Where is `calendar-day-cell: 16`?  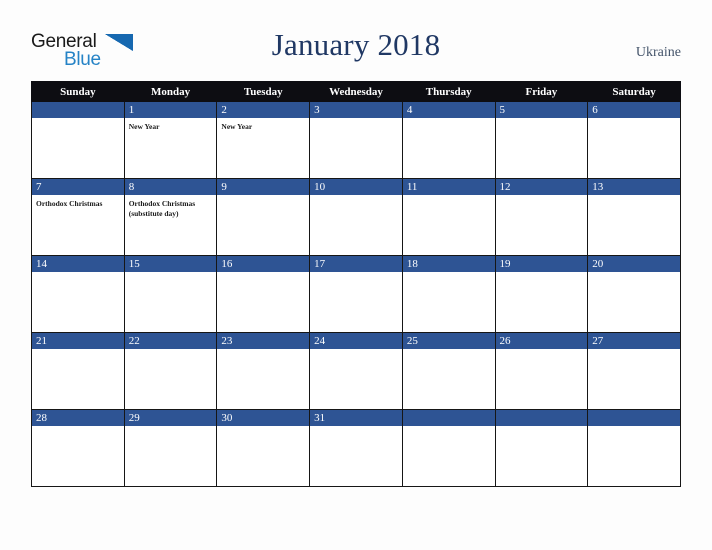
calendar-day-cell: 16 is located at coordinates (263, 294).